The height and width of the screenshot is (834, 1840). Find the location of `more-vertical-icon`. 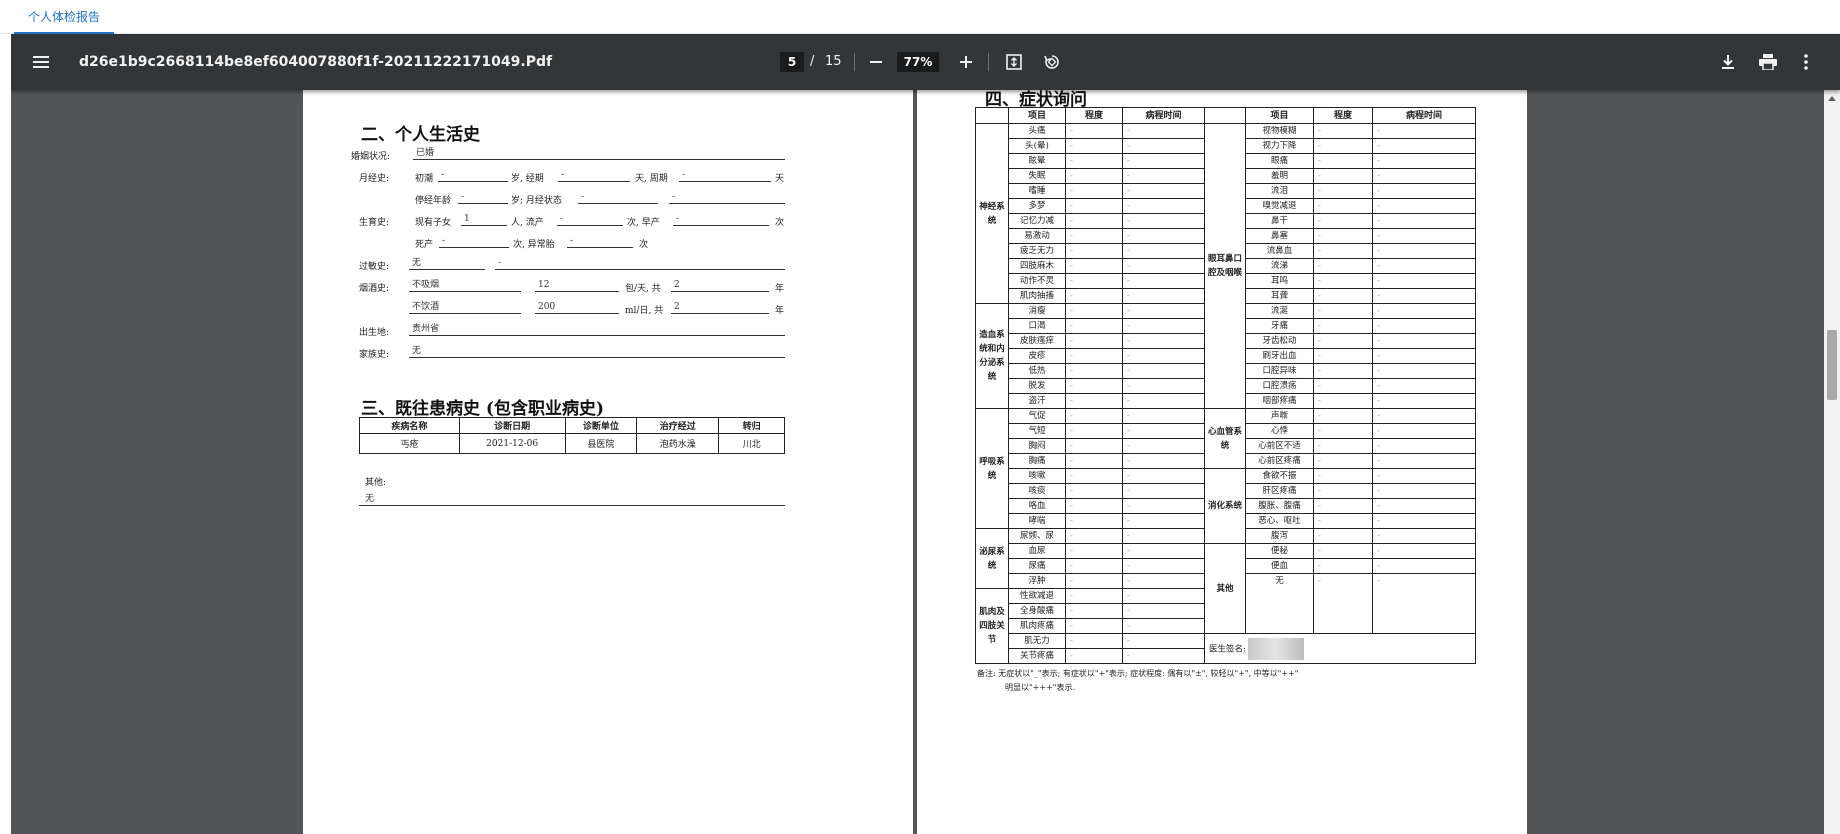

more-vertical-icon is located at coordinates (1806, 62).